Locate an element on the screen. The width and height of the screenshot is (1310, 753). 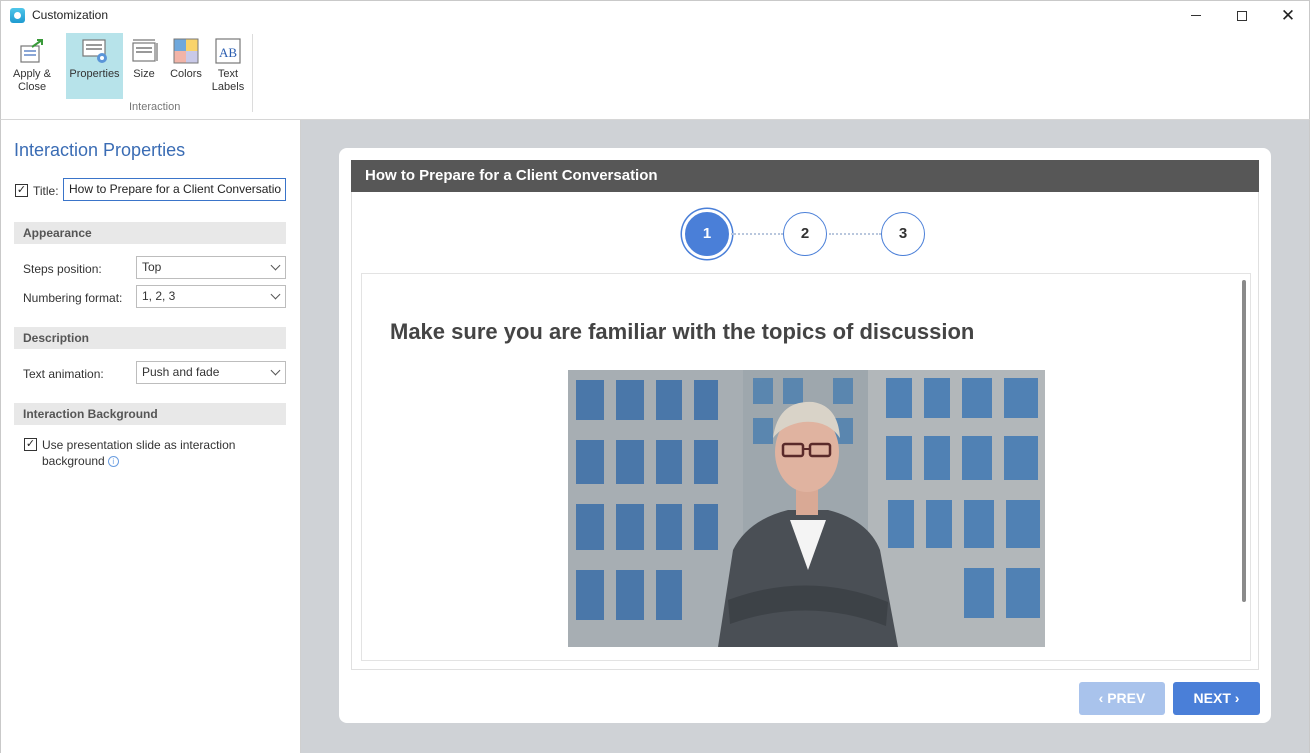
colors-icon is located at coordinates (186, 51).